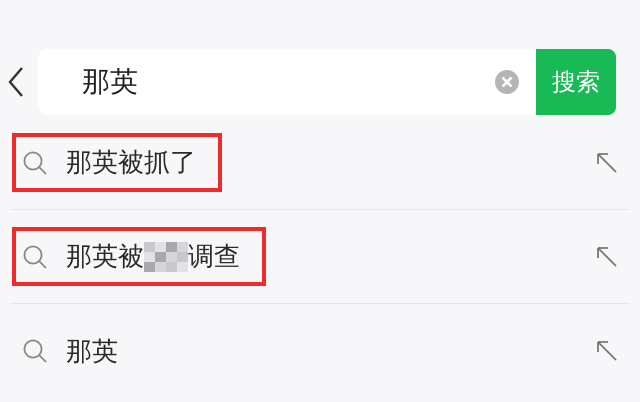 The width and height of the screenshot is (640, 402). Describe the element at coordinates (105, 256) in the screenshot. I see `suggestion-text: 那英被` at that location.